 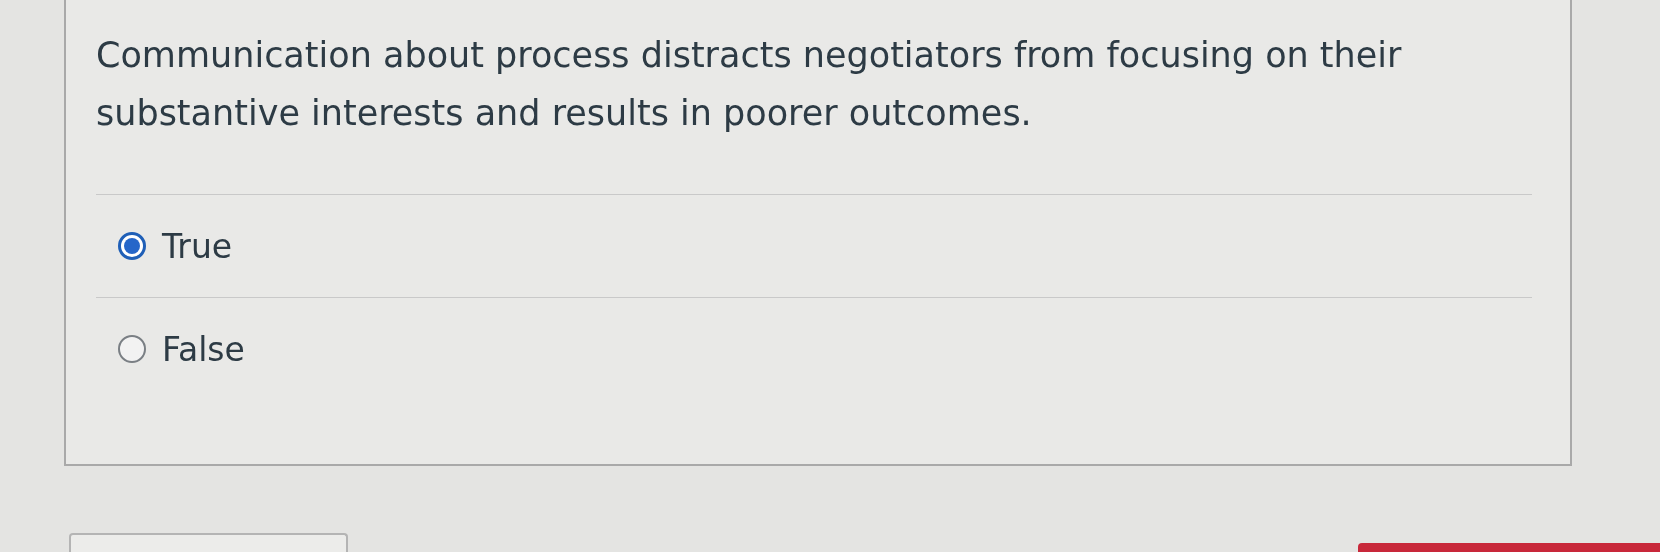 I want to click on option-label: False, so click(x=203, y=349).